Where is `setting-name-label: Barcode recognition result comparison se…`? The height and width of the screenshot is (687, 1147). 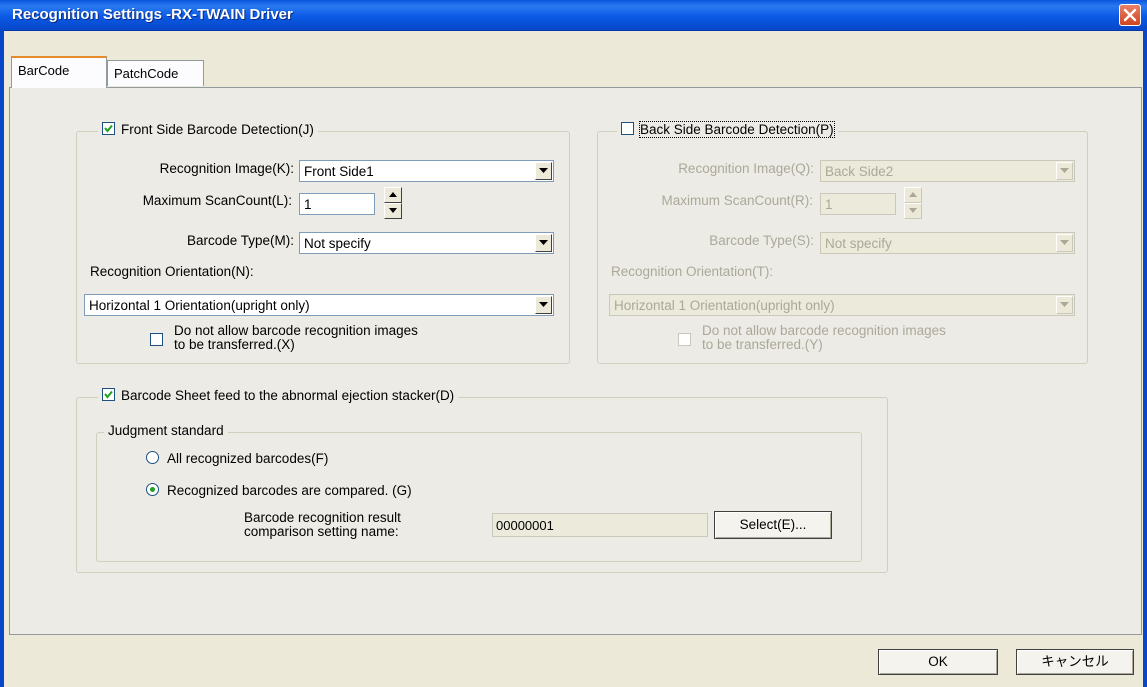
setting-name-label: Barcode recognition result comparison se… is located at coordinates (322, 525).